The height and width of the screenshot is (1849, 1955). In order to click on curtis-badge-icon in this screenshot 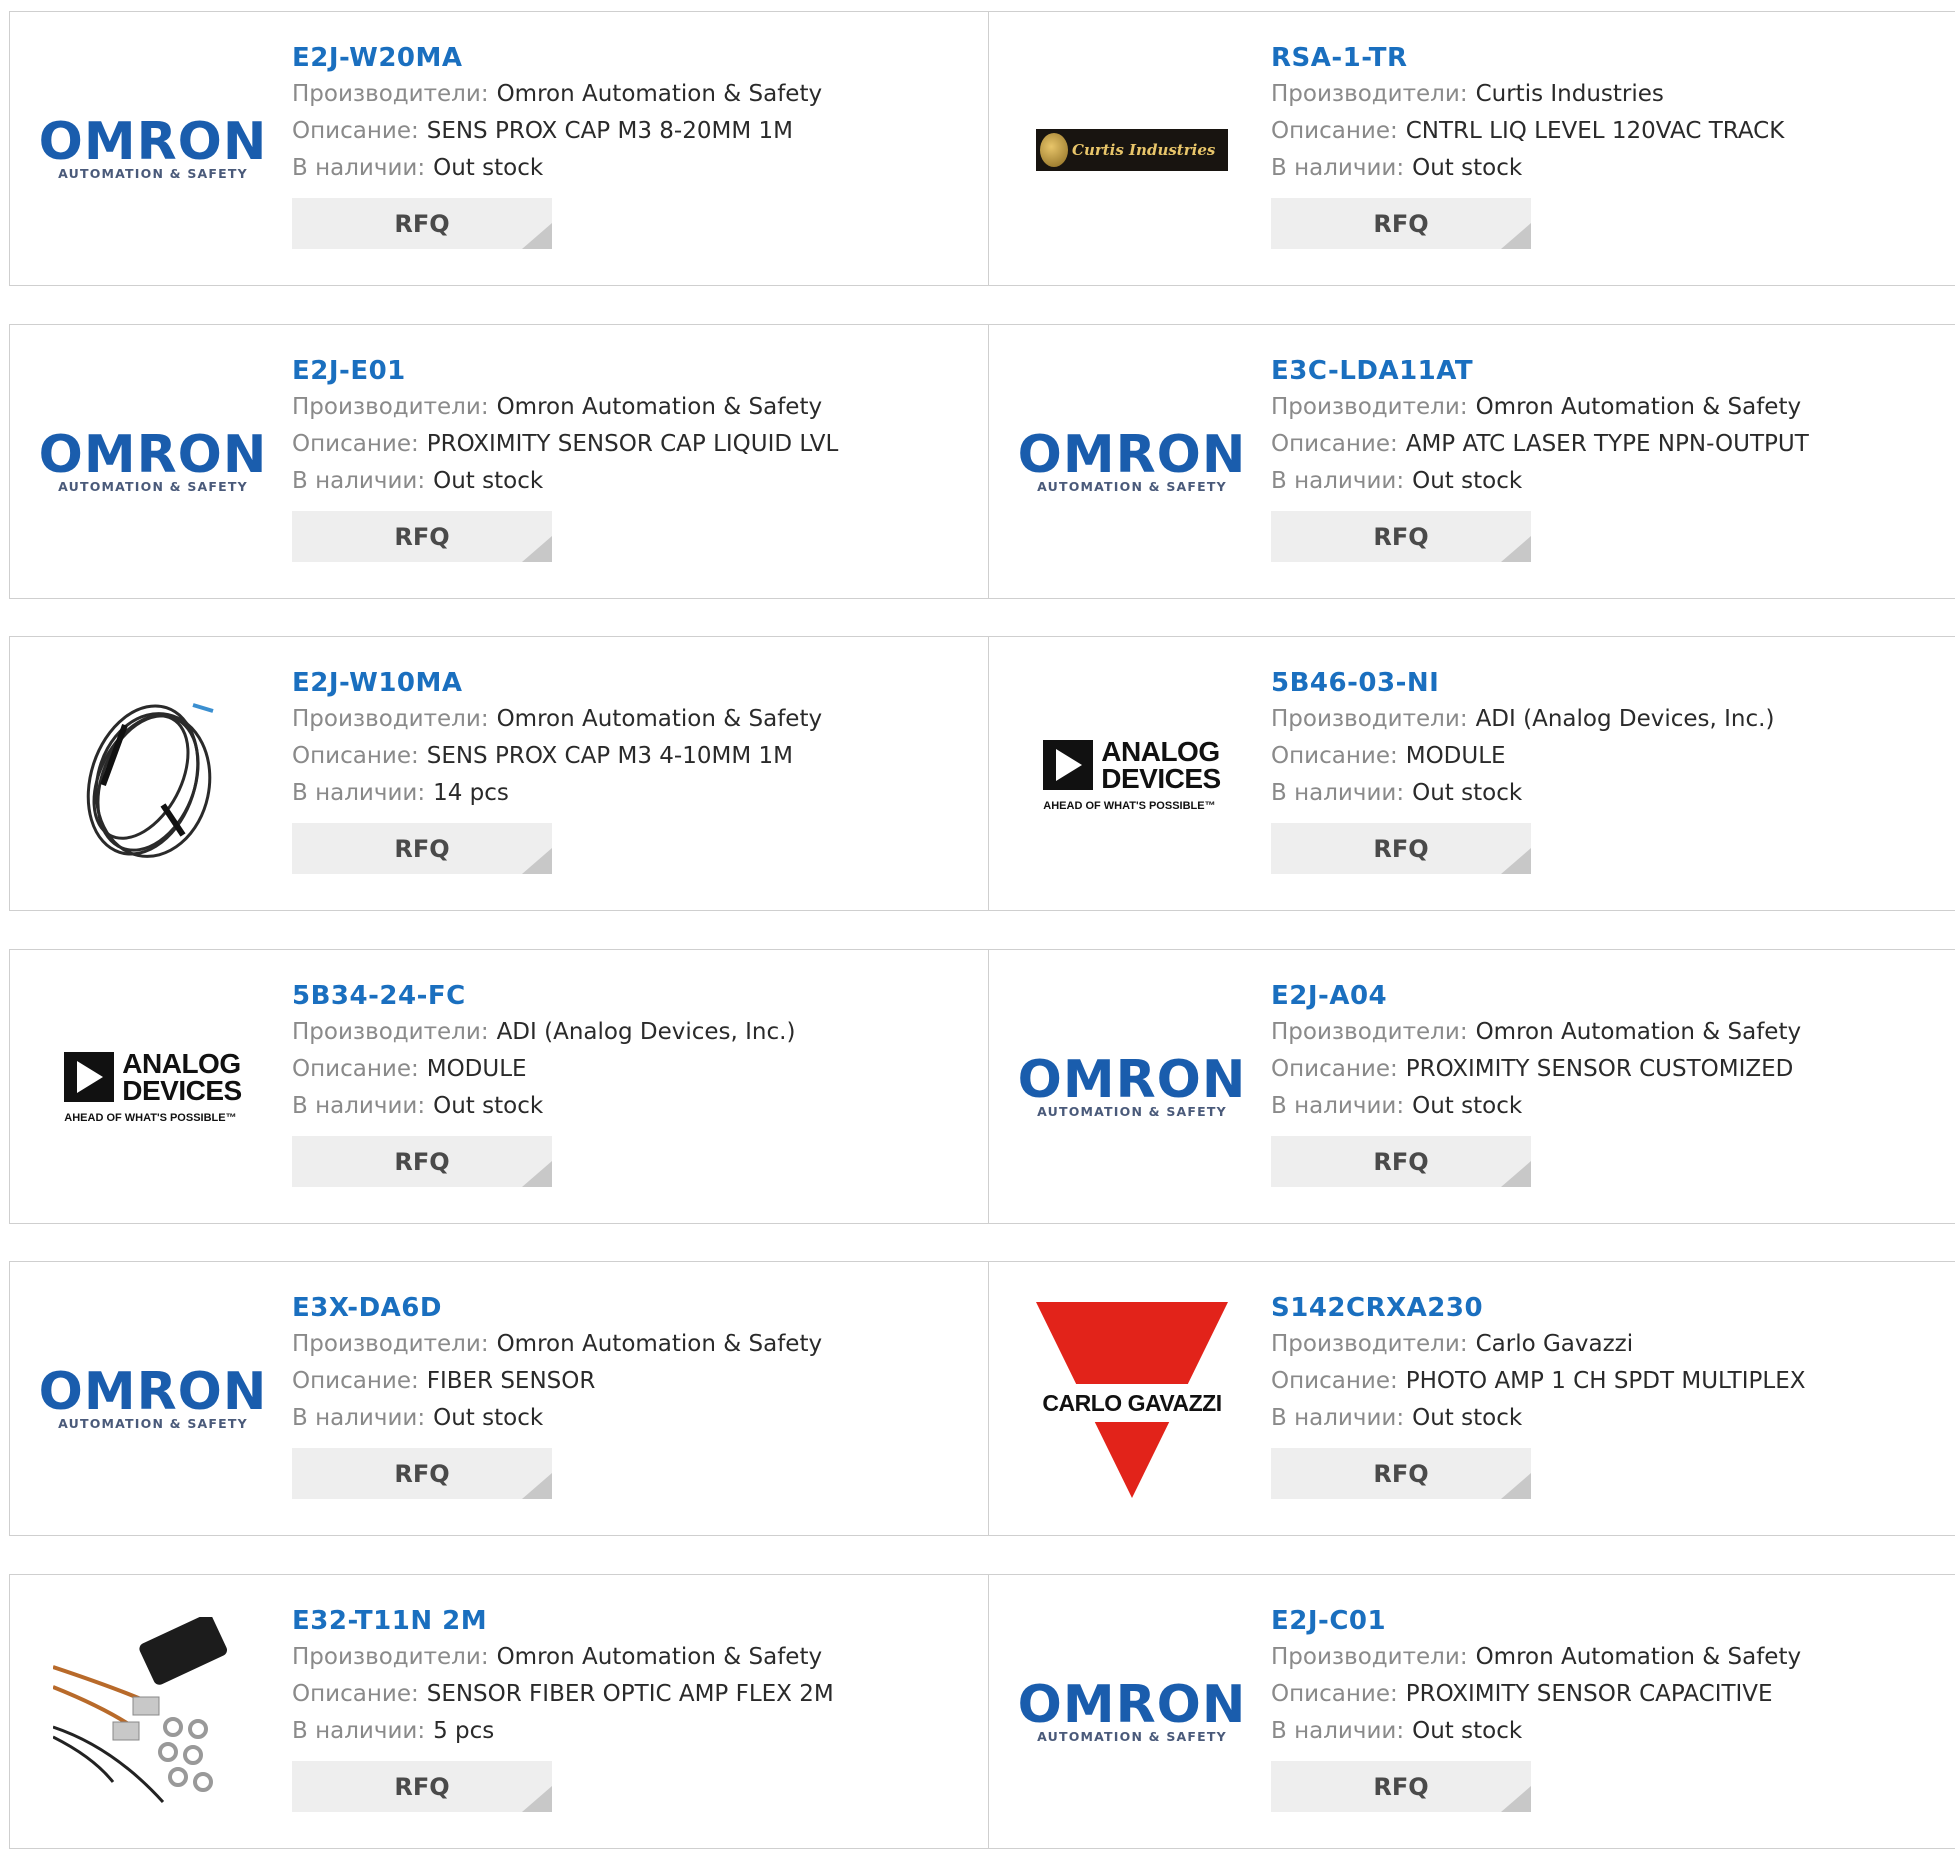, I will do `click(1054, 149)`.